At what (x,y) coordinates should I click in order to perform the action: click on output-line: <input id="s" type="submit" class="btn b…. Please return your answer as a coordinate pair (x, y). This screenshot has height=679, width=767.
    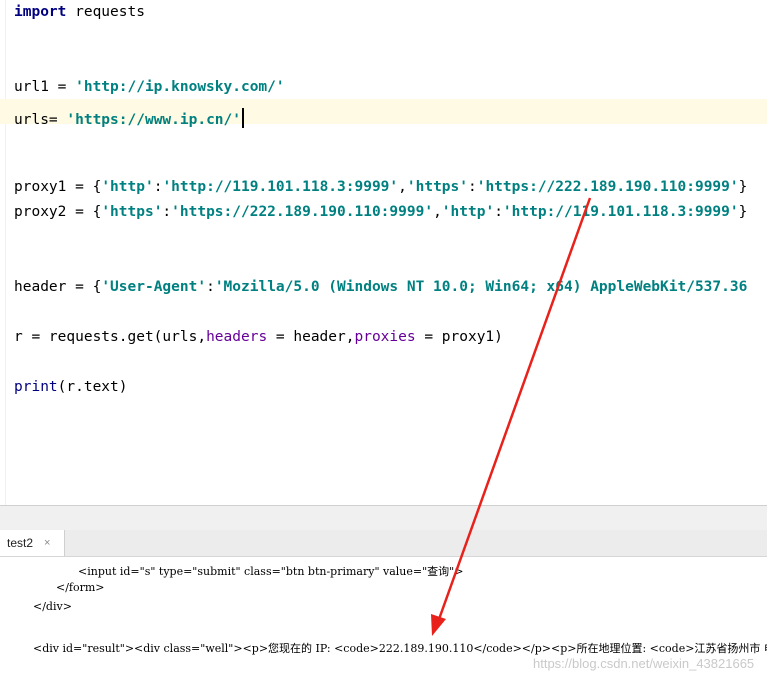
    Looking at the image, I should click on (271, 571).